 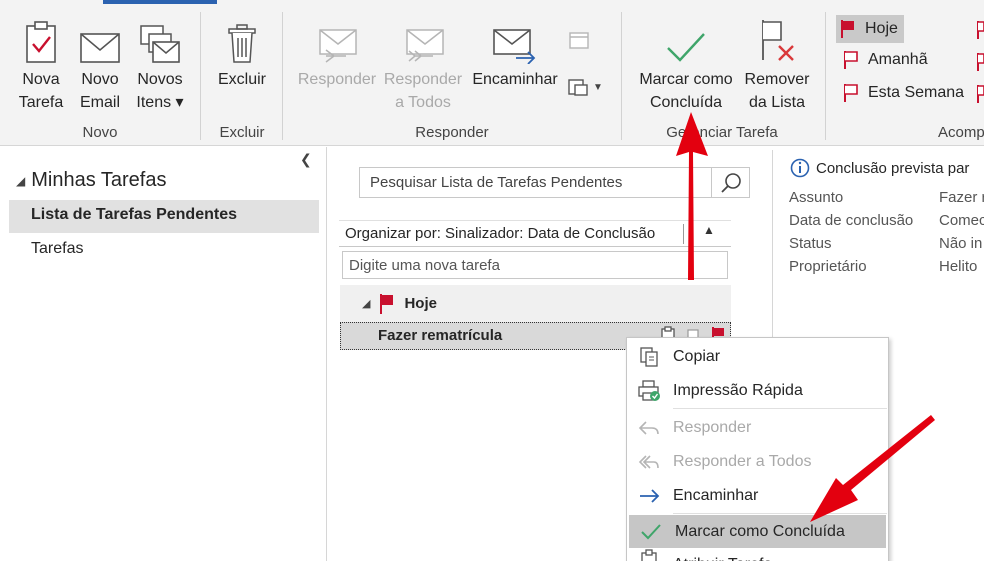 I want to click on forward-label: Encaminhar, so click(x=515, y=79).